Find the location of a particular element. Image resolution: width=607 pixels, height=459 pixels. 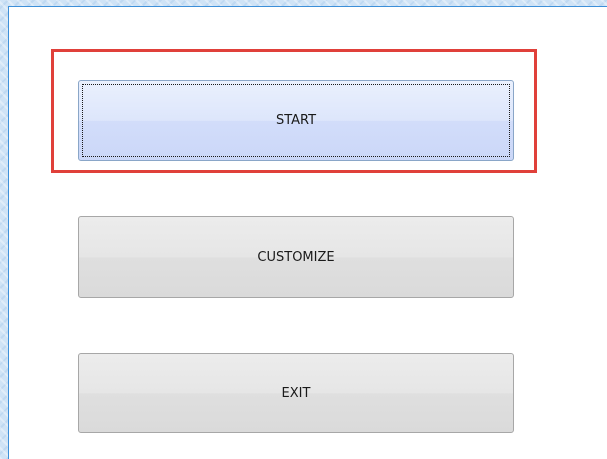

start-button: START is located at coordinates (296, 120).